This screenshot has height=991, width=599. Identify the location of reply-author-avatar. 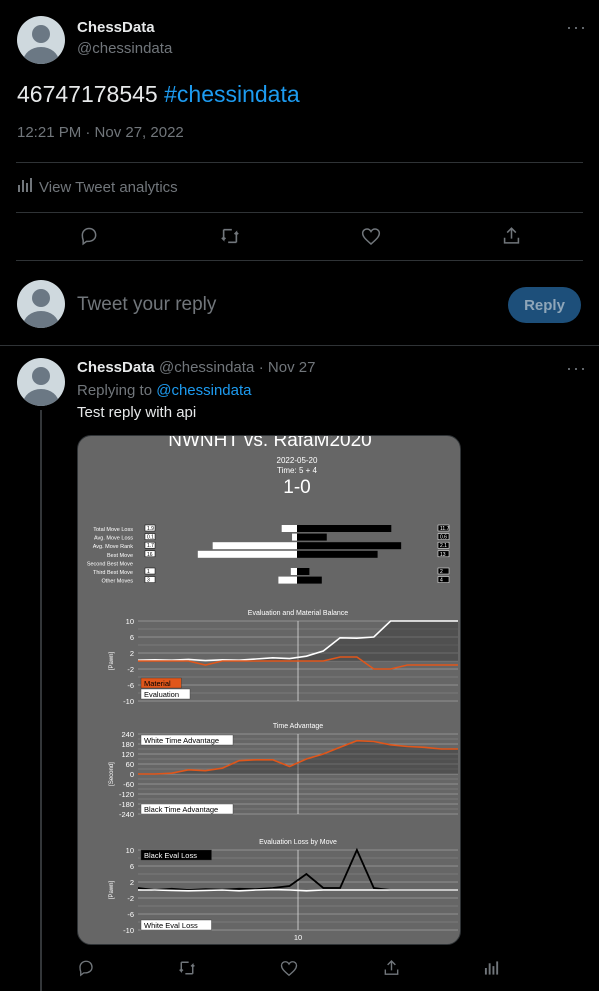
(41, 382).